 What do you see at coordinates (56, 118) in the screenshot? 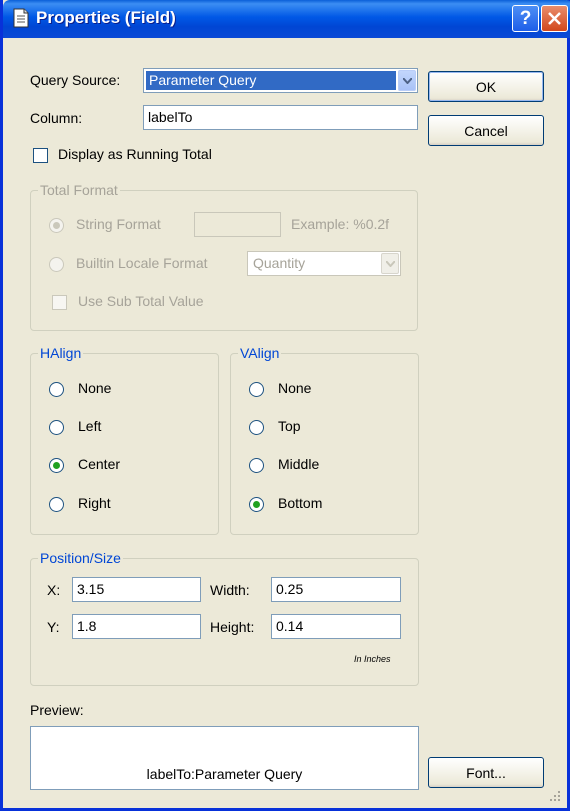
I see `column-label: Column:` at bounding box center [56, 118].